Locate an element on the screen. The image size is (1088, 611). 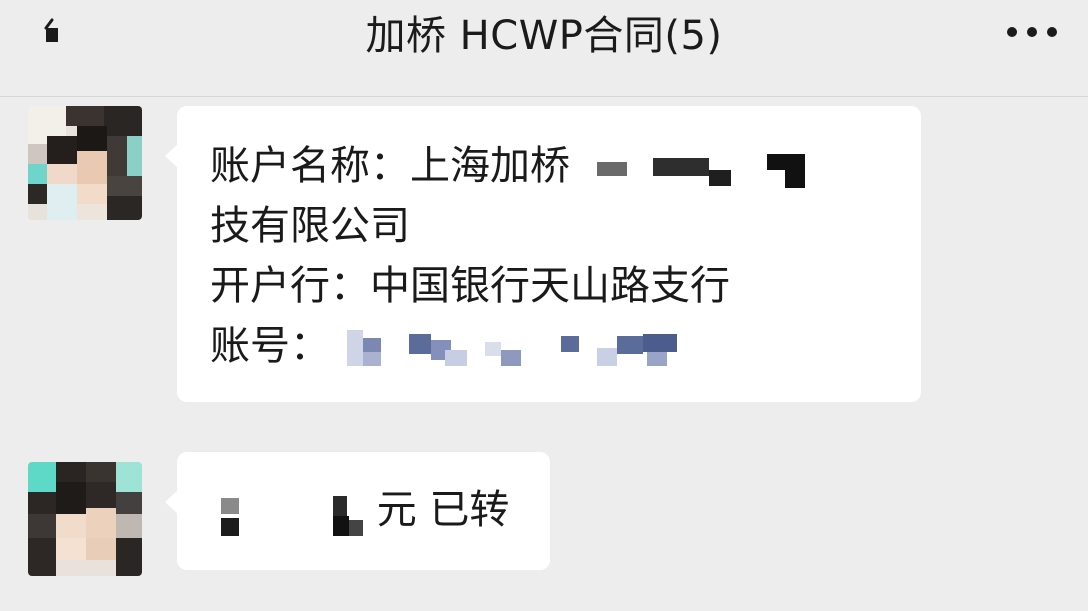
message-bubble: 元 已转 is located at coordinates (357, 511).